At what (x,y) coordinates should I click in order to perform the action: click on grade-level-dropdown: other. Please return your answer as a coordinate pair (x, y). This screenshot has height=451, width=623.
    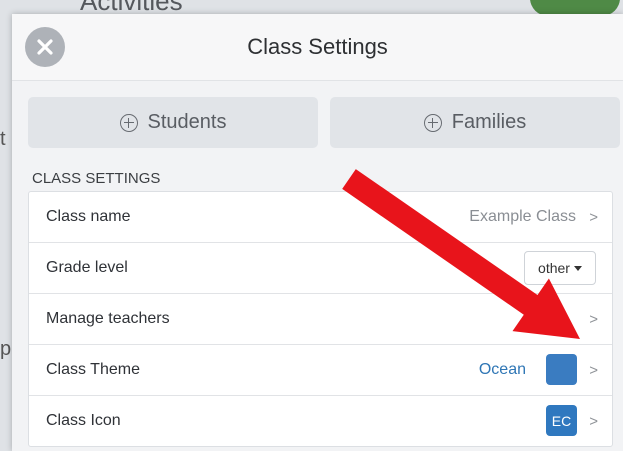
    Looking at the image, I should click on (560, 268).